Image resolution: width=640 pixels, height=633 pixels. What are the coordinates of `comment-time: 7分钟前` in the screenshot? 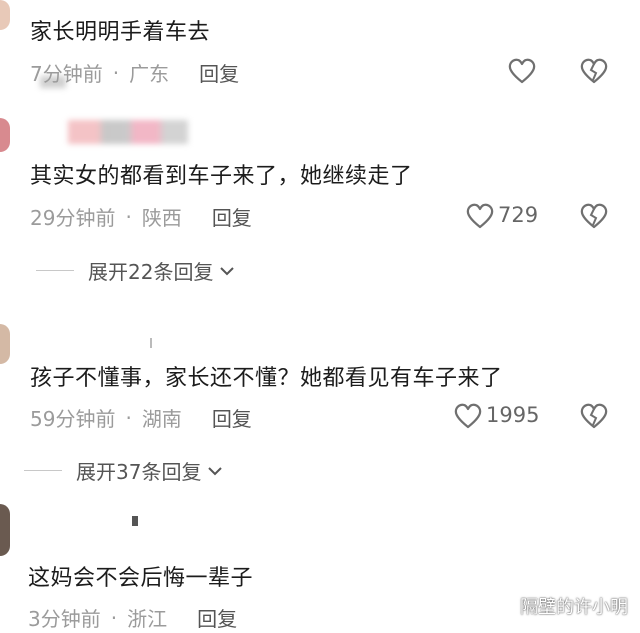 It's located at (66, 74).